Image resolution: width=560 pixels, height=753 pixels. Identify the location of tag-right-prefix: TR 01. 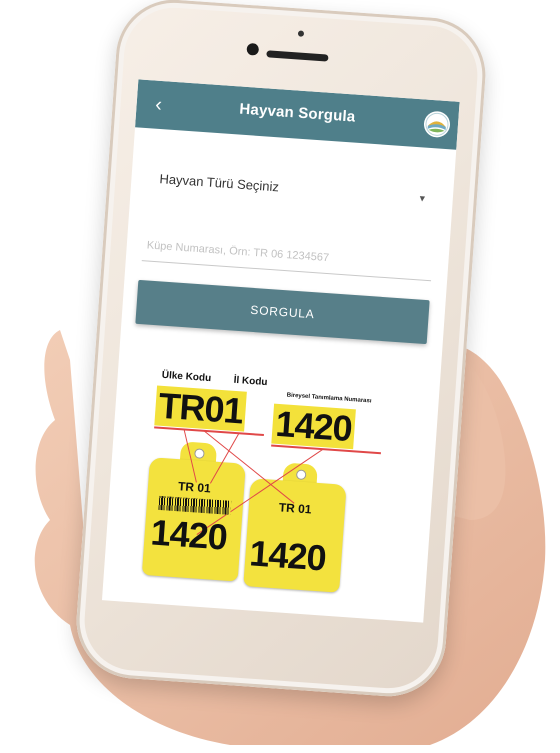
(295, 508).